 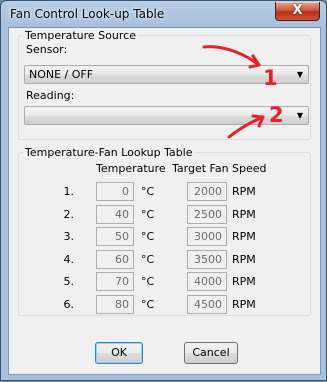 I want to click on annotation-overlay: 1 2, so click(x=243, y=92).